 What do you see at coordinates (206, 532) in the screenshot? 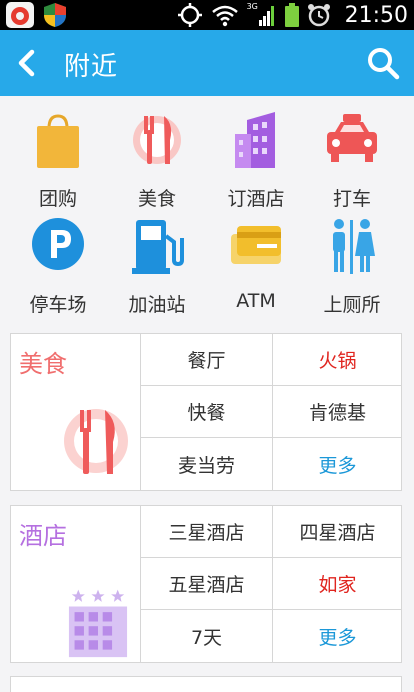
I see `hotel-option-three-star: 三星酒店` at bounding box center [206, 532].